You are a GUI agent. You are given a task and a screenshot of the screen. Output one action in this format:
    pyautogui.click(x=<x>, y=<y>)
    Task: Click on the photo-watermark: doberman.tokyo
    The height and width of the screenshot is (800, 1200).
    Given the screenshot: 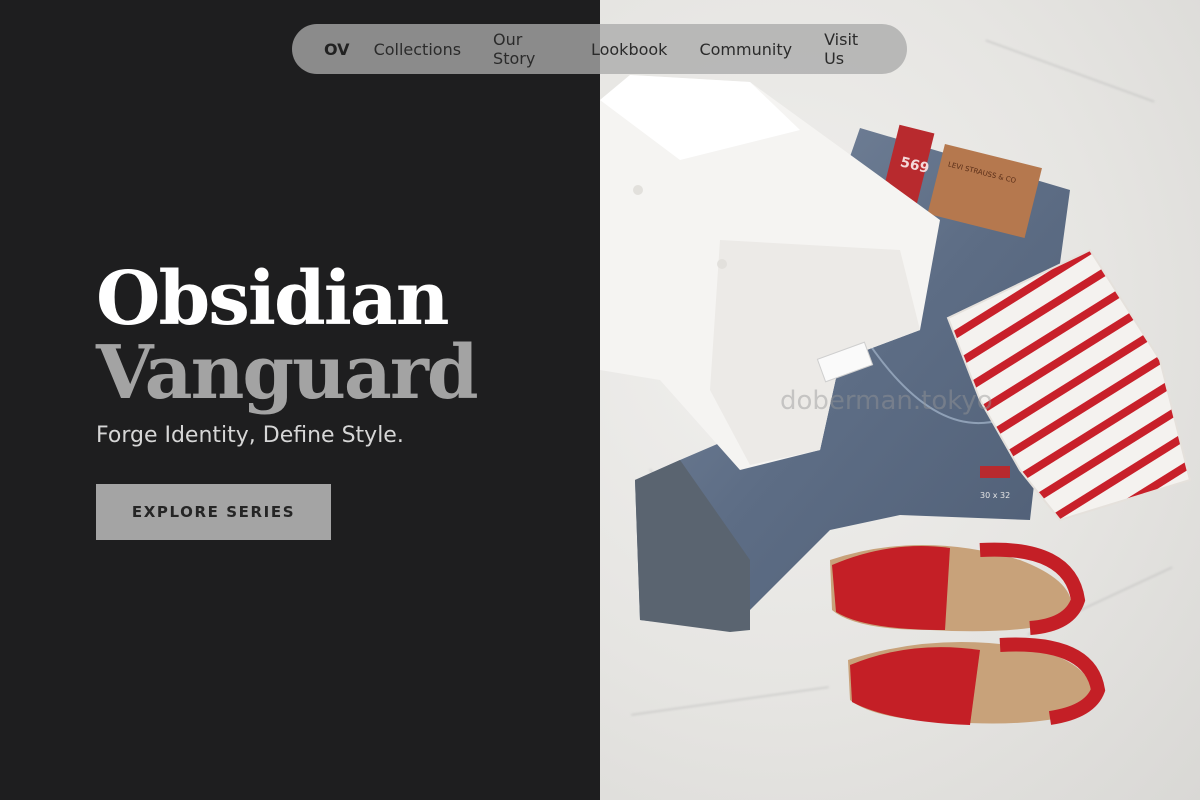 What is the action you would take?
    pyautogui.click(x=886, y=401)
    